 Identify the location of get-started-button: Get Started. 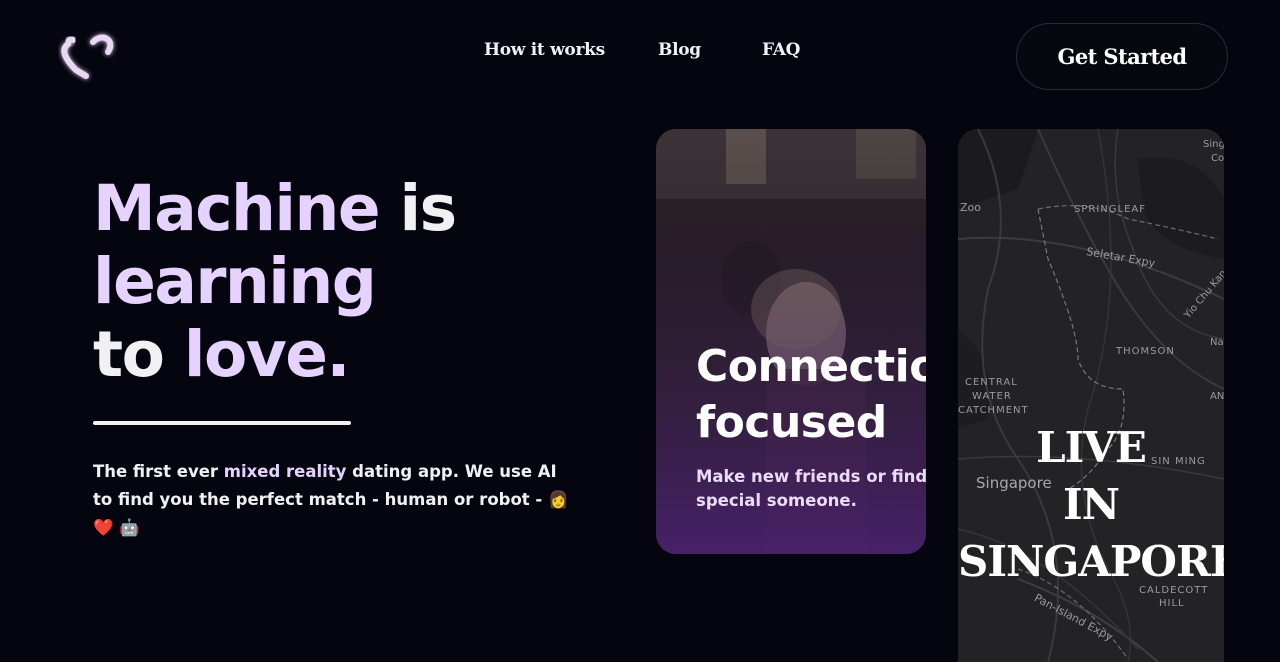
(1122, 56).